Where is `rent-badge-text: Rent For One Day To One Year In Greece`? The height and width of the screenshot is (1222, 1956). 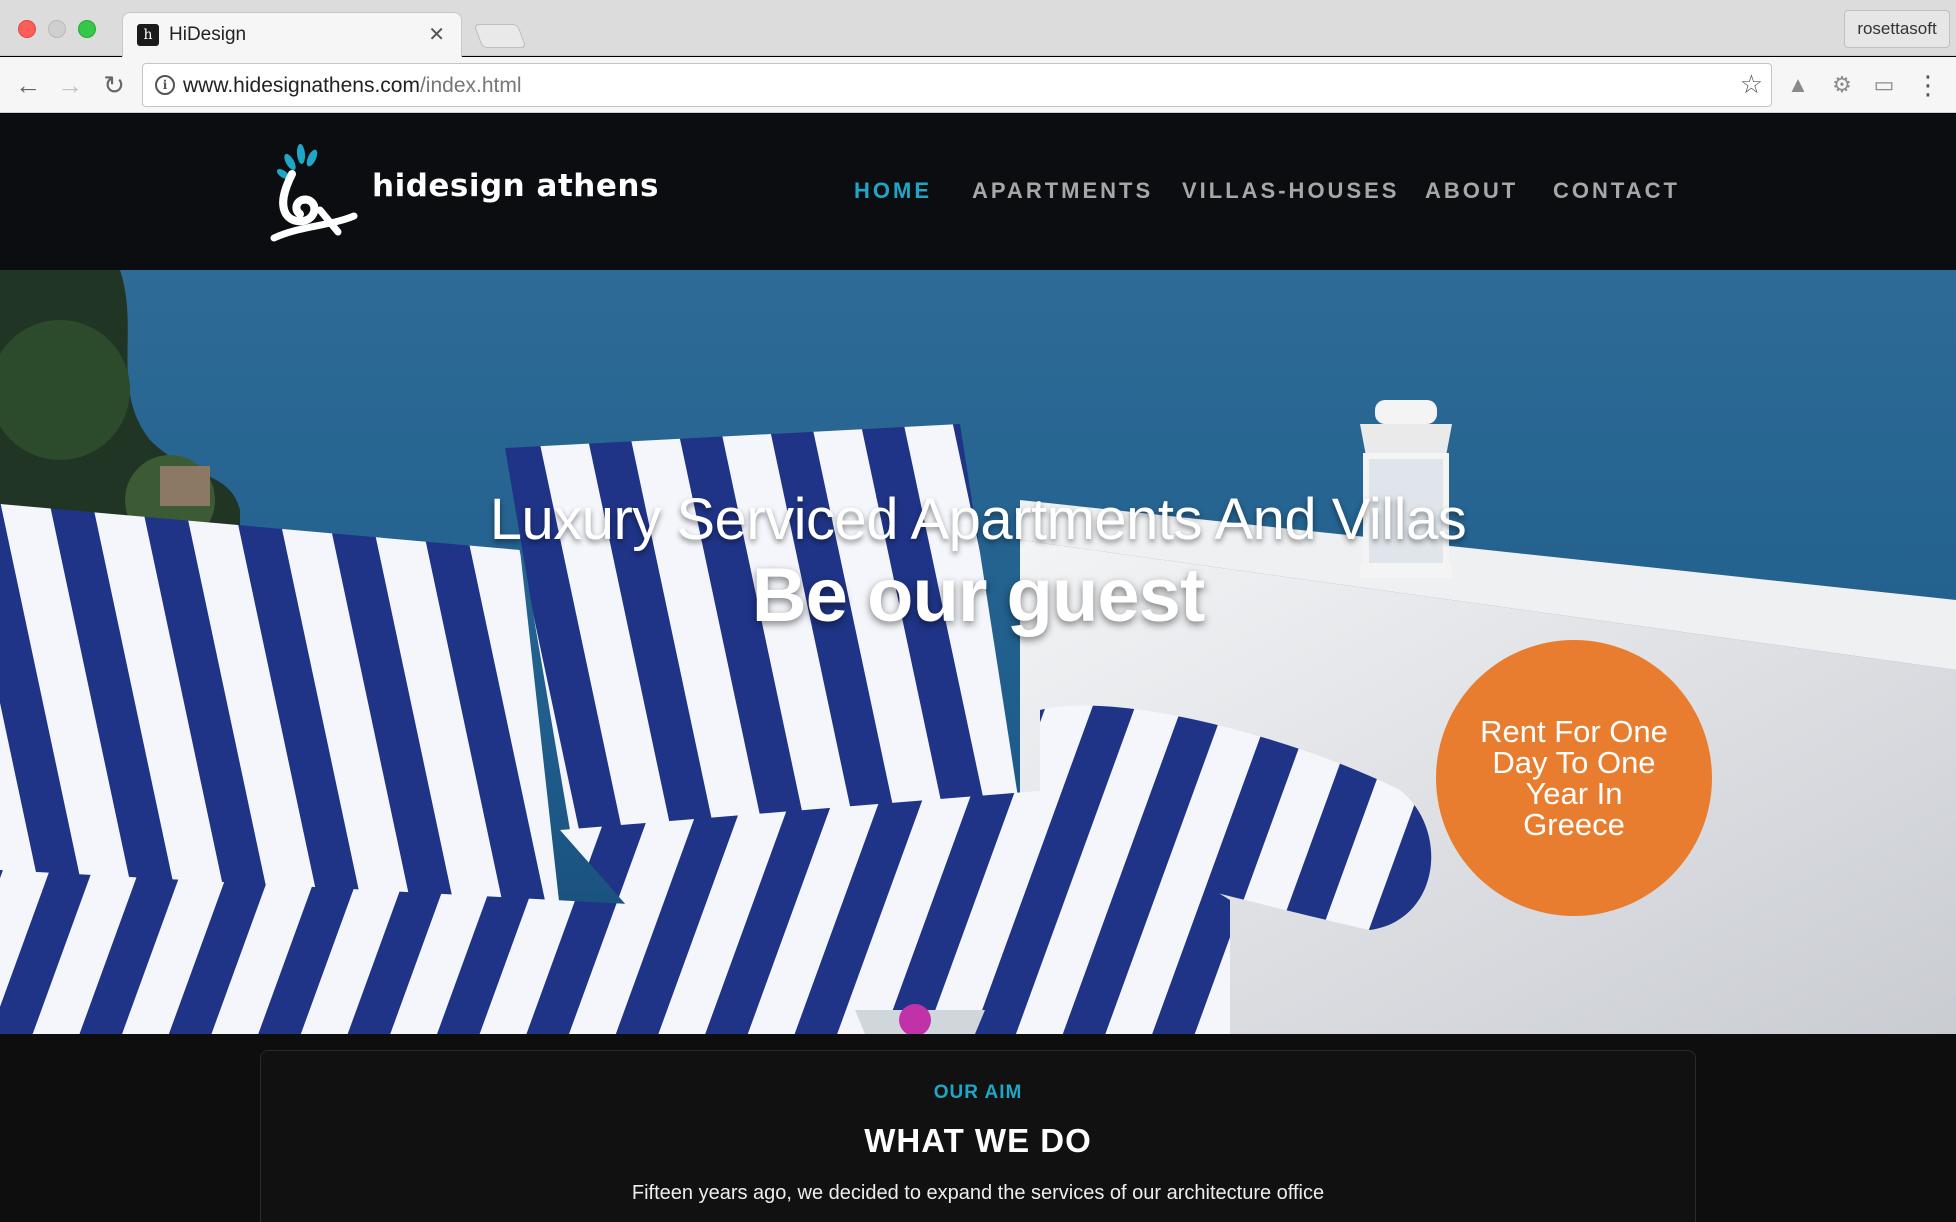 rent-badge-text: Rent For One Day To One Year In Greece is located at coordinates (1574, 778).